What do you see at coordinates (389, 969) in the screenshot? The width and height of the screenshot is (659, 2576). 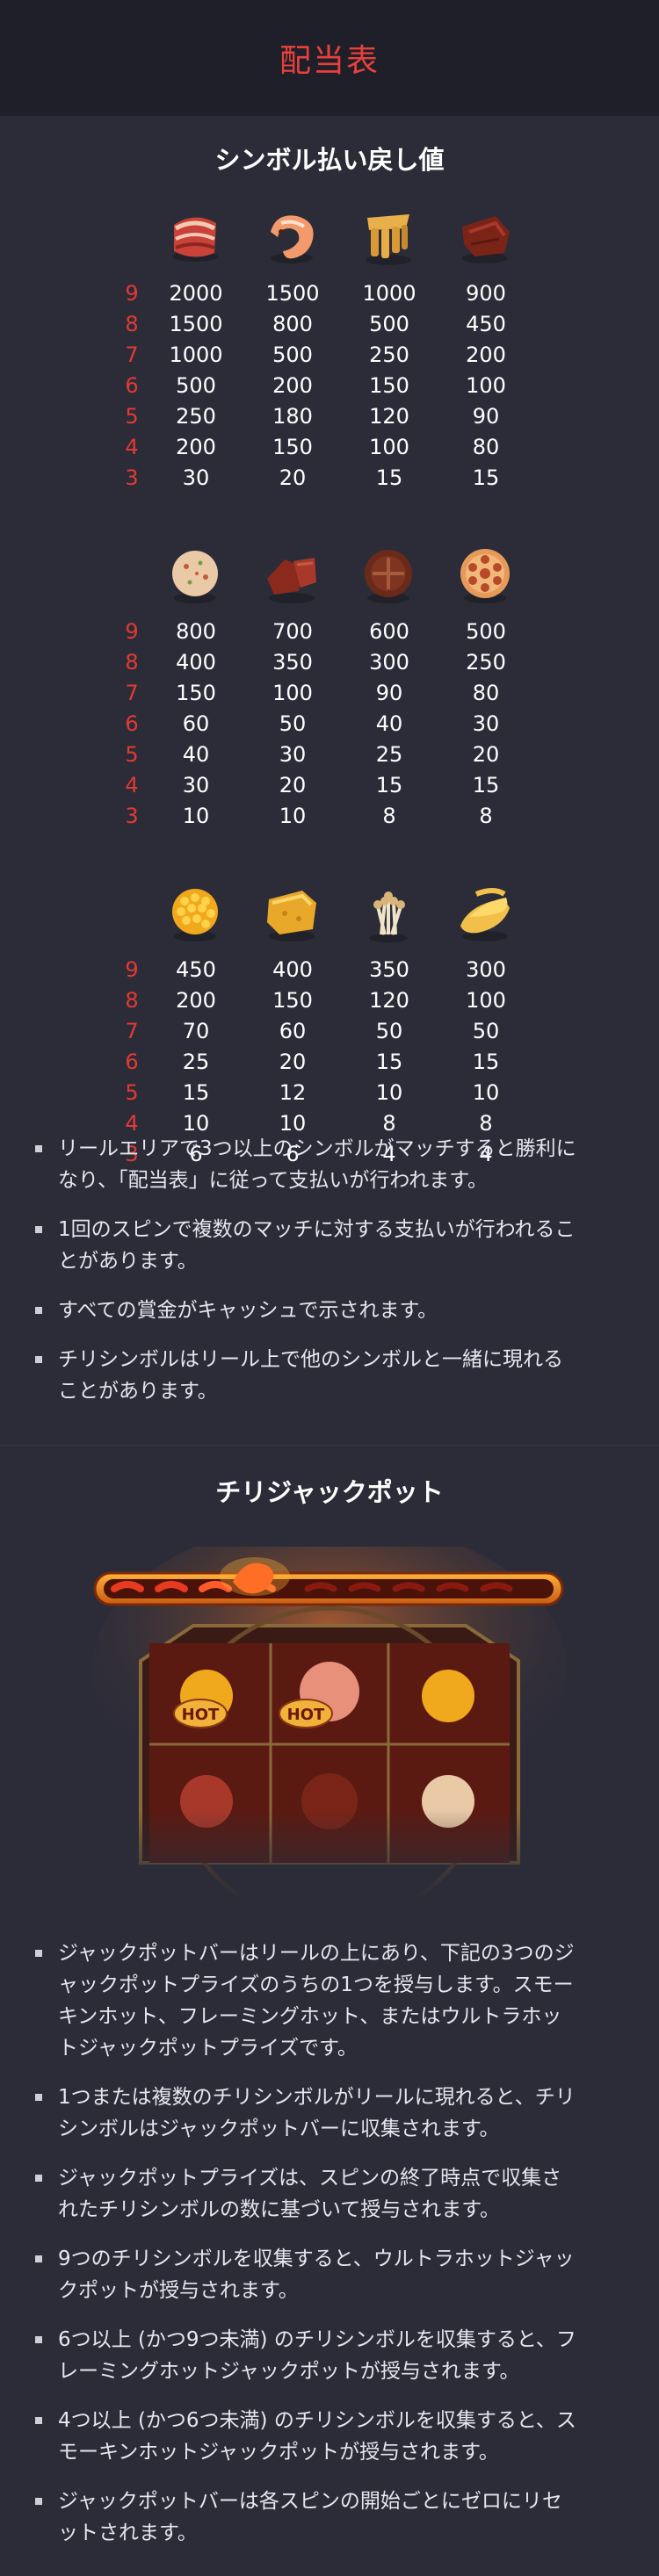 I see `pay-value: 350` at bounding box center [389, 969].